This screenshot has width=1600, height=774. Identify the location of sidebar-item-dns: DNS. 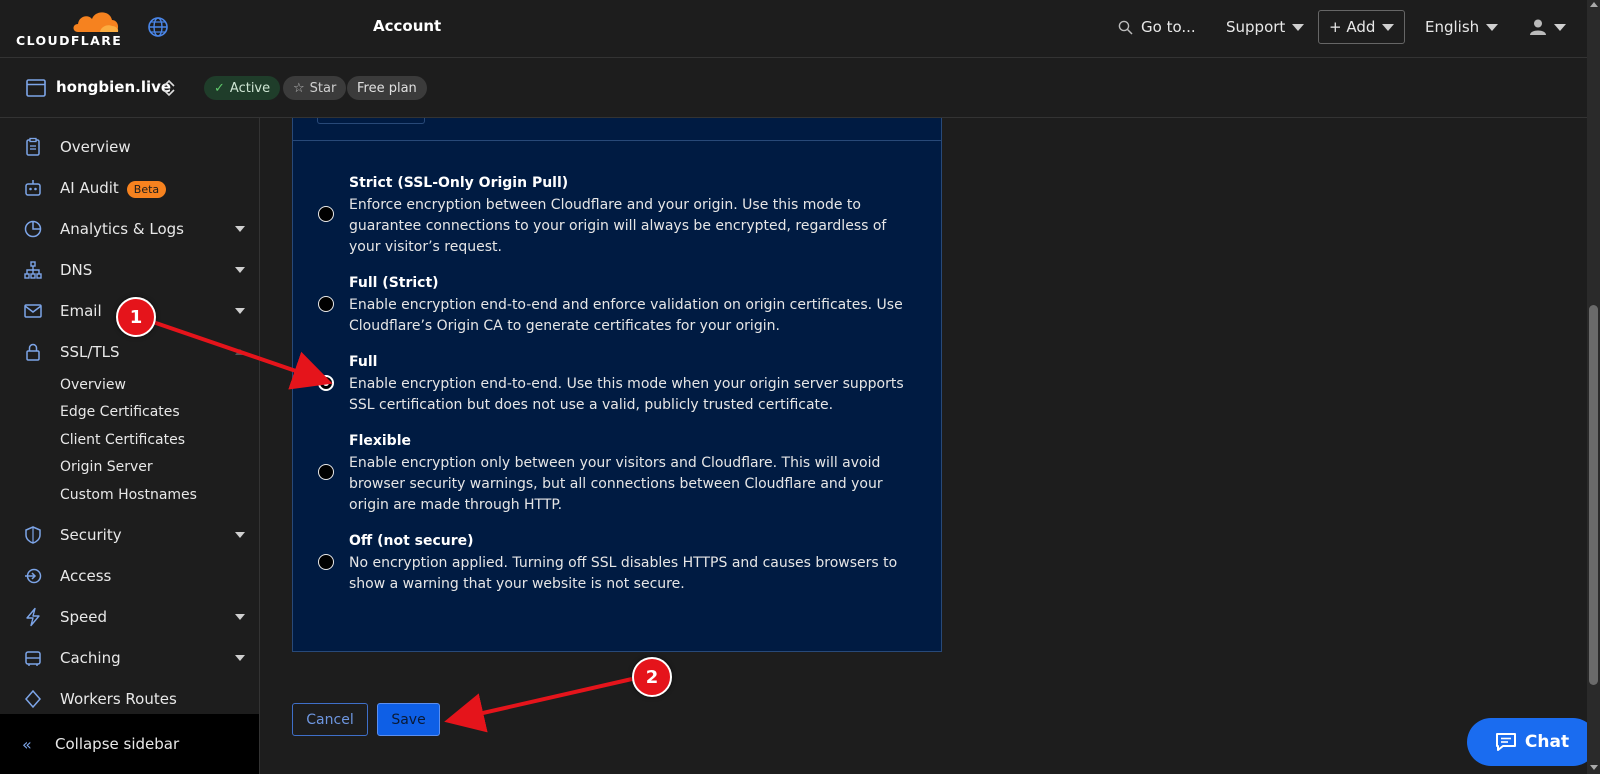
(129, 270).